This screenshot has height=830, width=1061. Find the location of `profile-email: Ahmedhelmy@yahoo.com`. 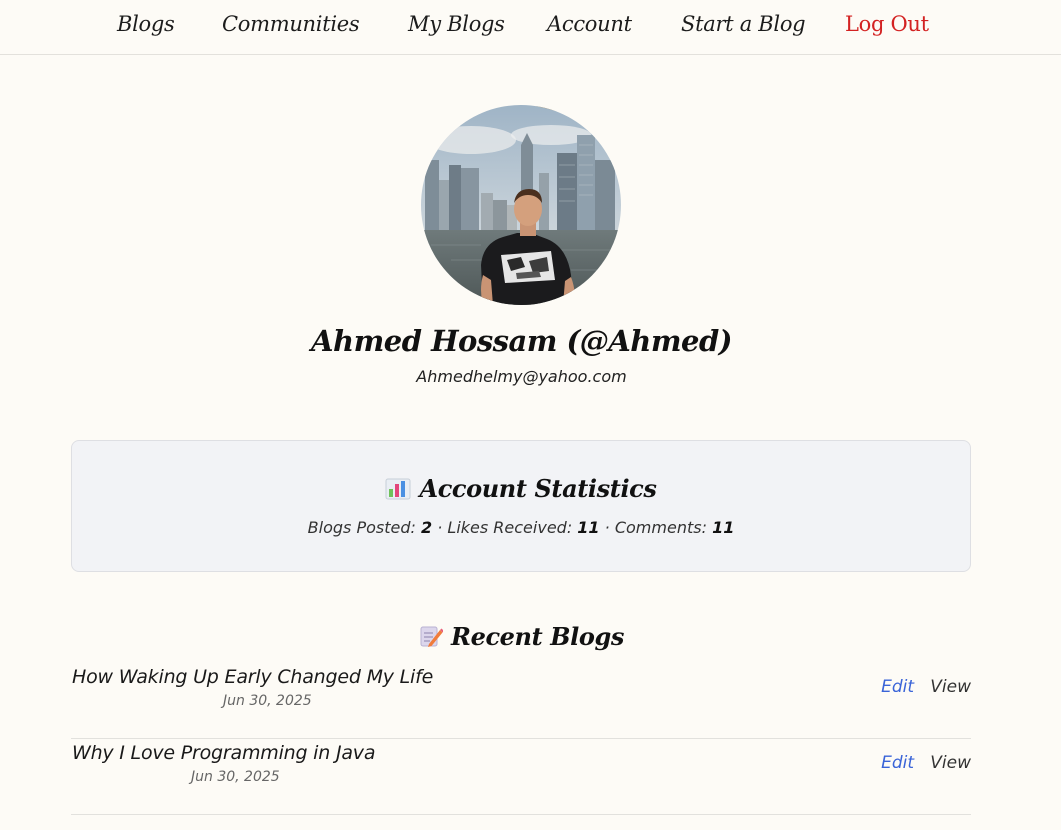

profile-email: Ahmedhelmy@yahoo.com is located at coordinates (521, 376).